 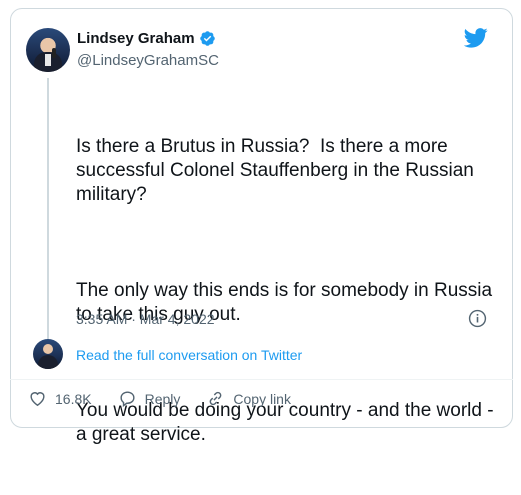 I want to click on author-name: Lindsey Graham, so click(x=136, y=38).